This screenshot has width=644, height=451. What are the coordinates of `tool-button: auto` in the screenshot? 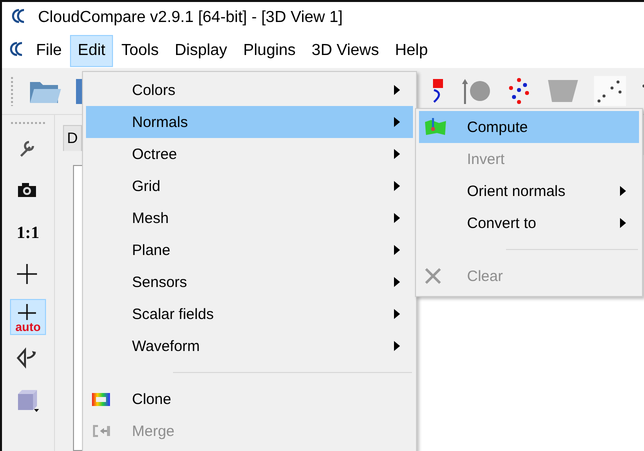 It's located at (28, 317).